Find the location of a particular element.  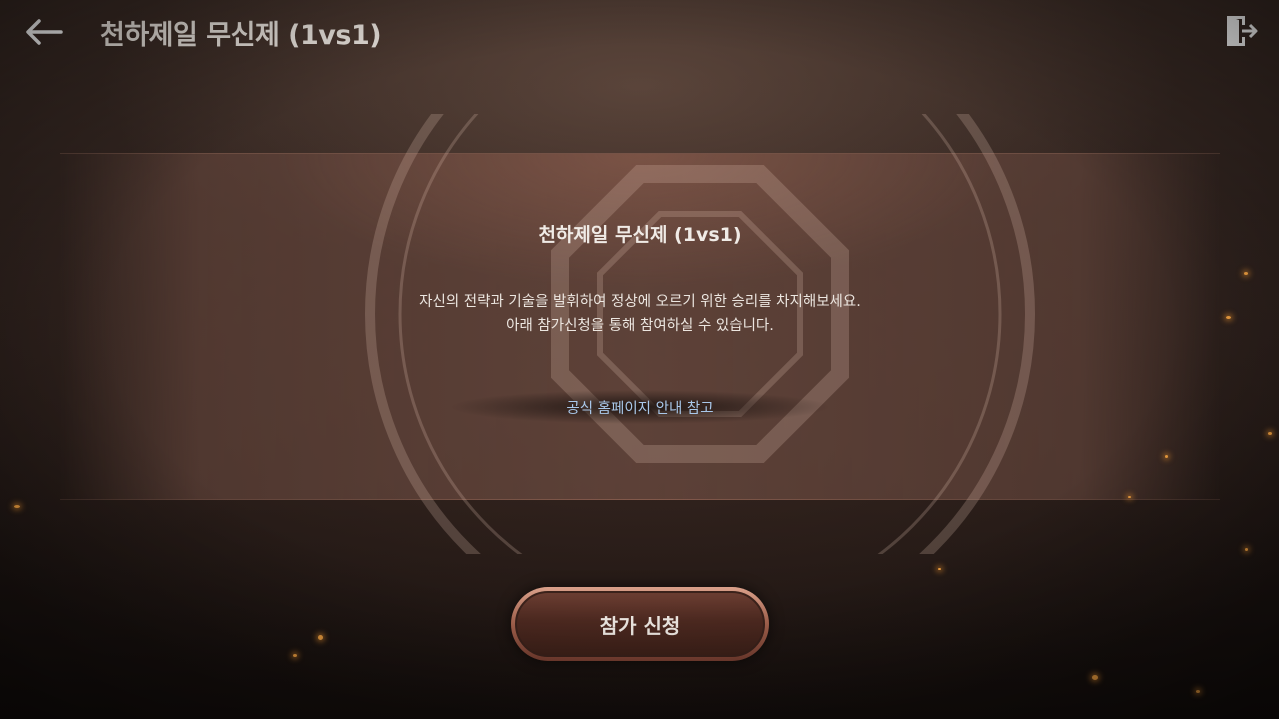

exit-button is located at coordinates (1241, 31).